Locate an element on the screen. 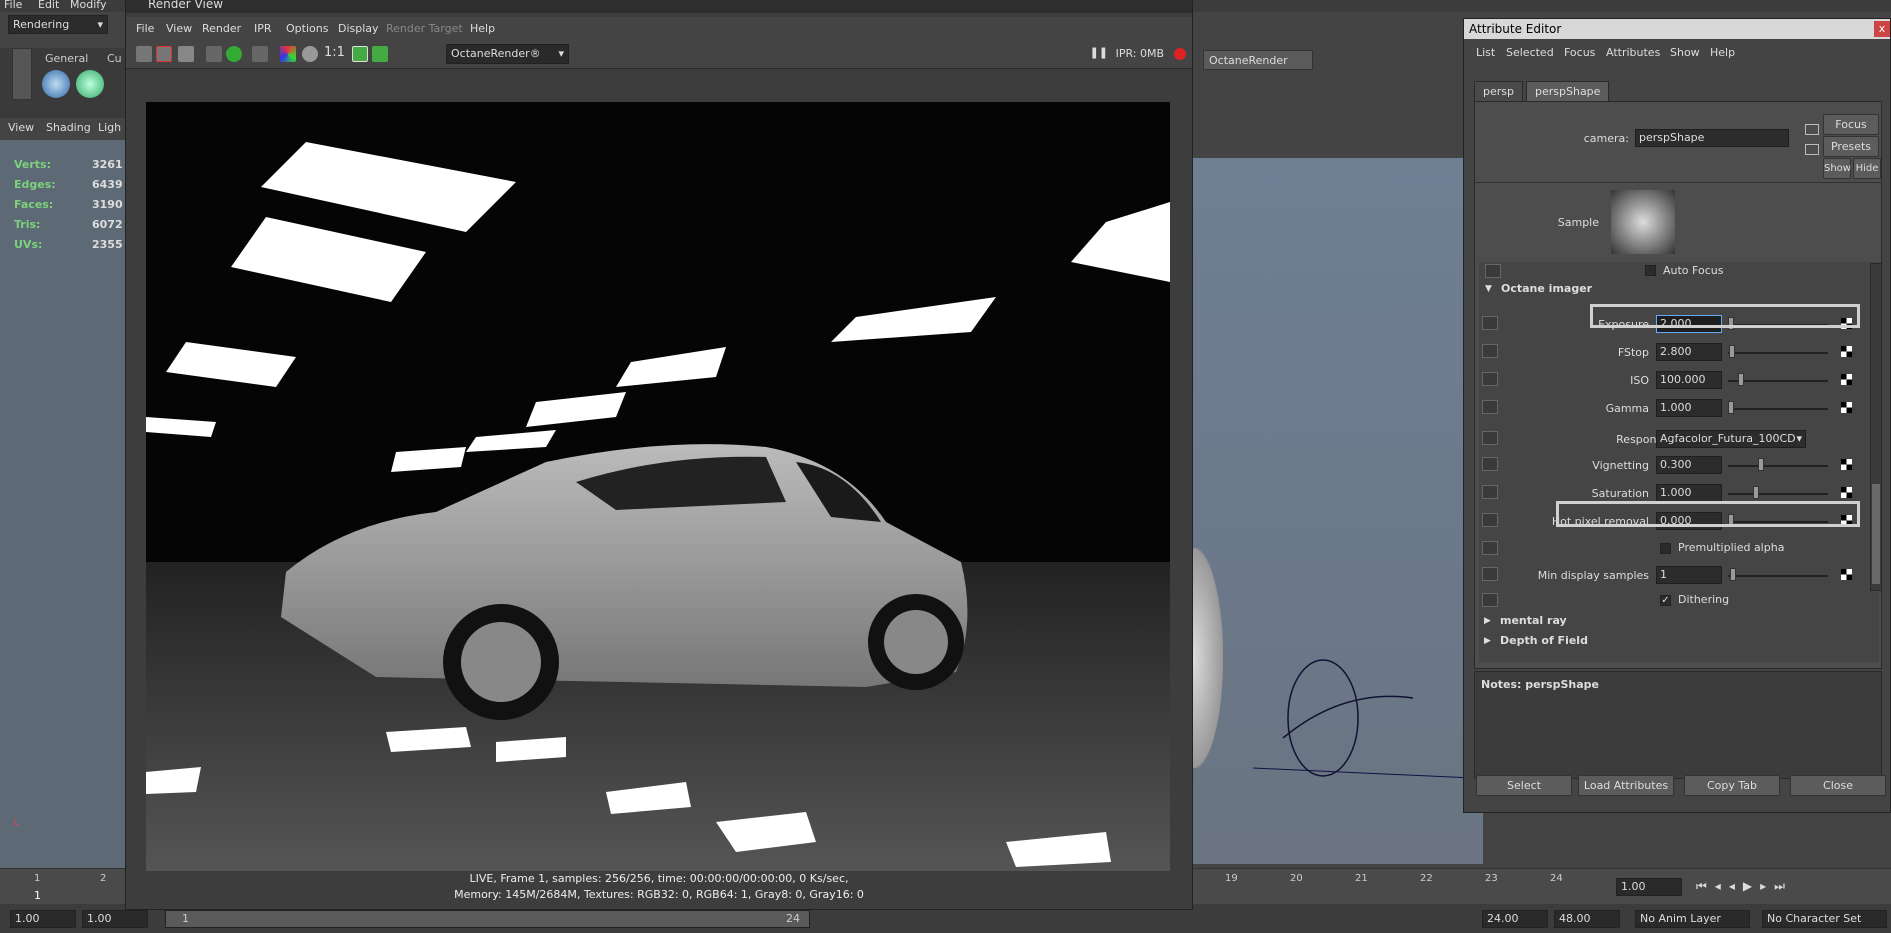 The width and height of the screenshot is (1891, 933). region-render-icon is located at coordinates (214, 54).